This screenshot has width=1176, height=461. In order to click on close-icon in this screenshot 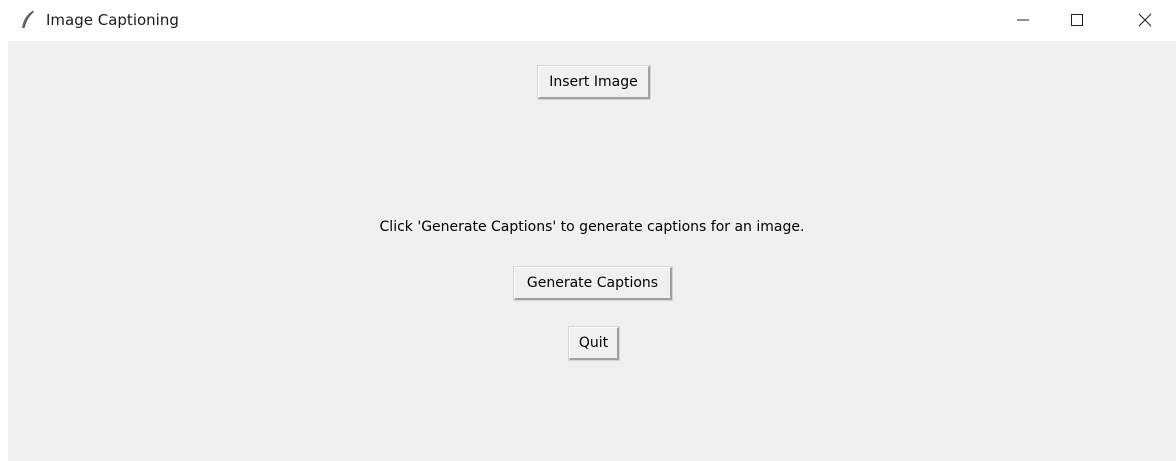, I will do `click(1145, 20)`.